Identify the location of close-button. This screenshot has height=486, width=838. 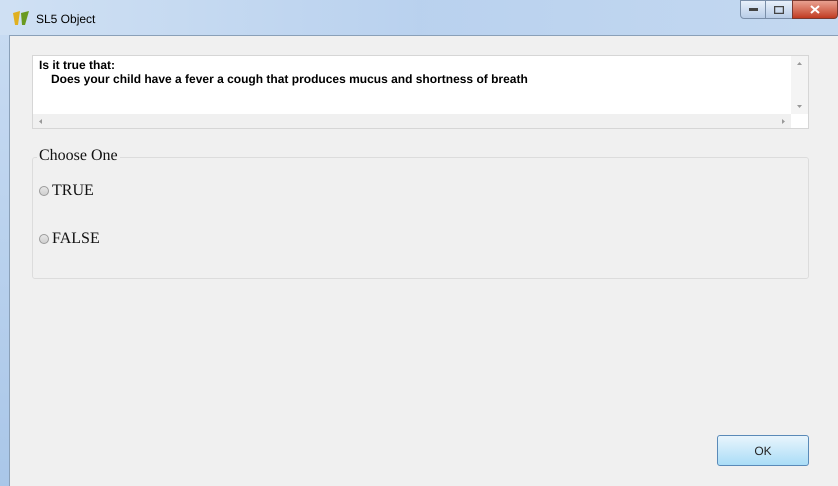
(815, 9).